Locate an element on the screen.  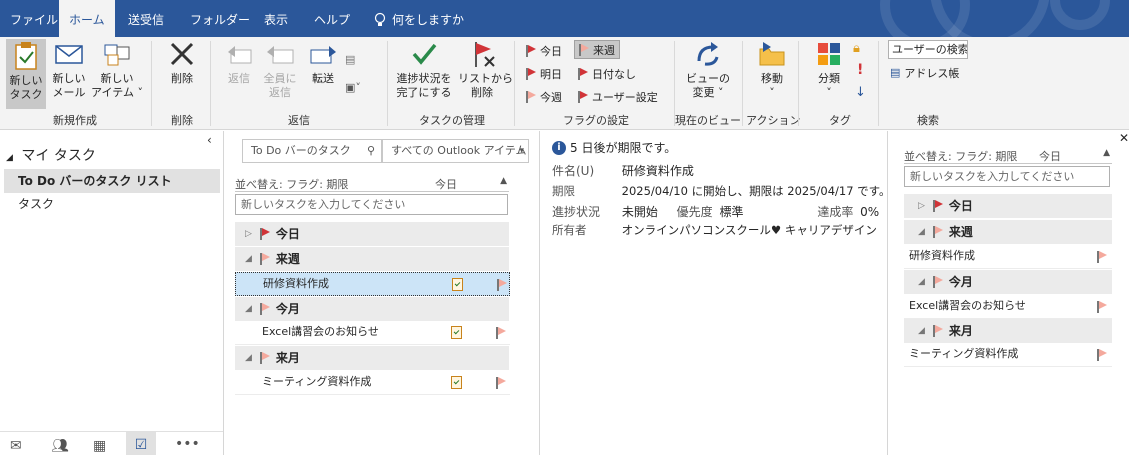
tell-me-box: 何をしますか is located at coordinates (419, 18).